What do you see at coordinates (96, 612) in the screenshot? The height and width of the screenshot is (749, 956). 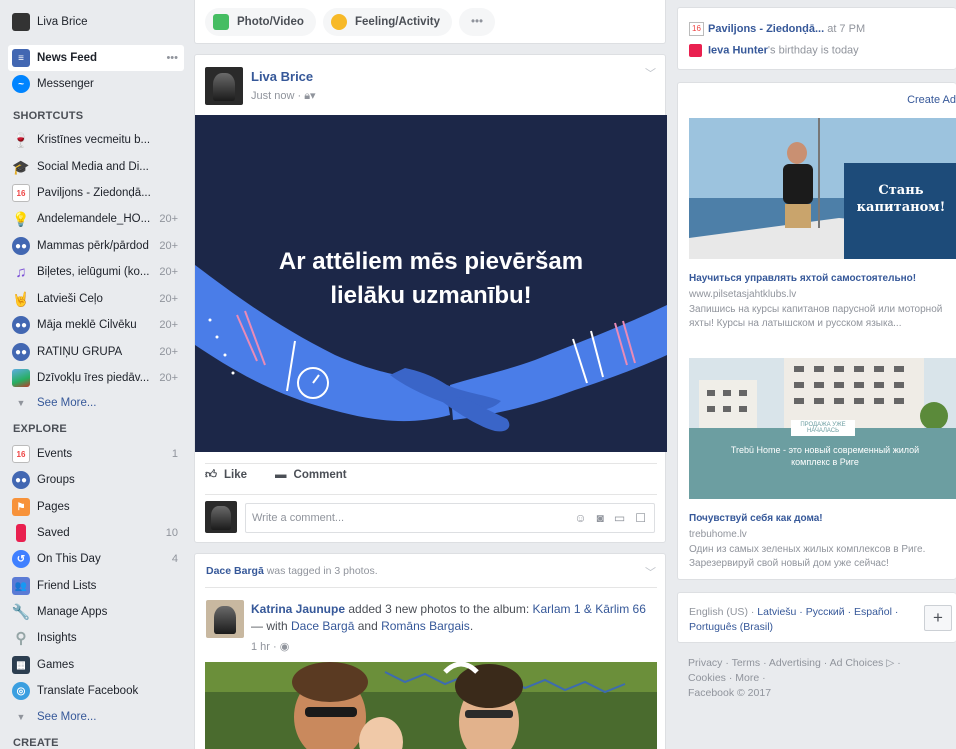 I see `sidebar-item-manage-apps: 🔧 Manage Apps` at bounding box center [96, 612].